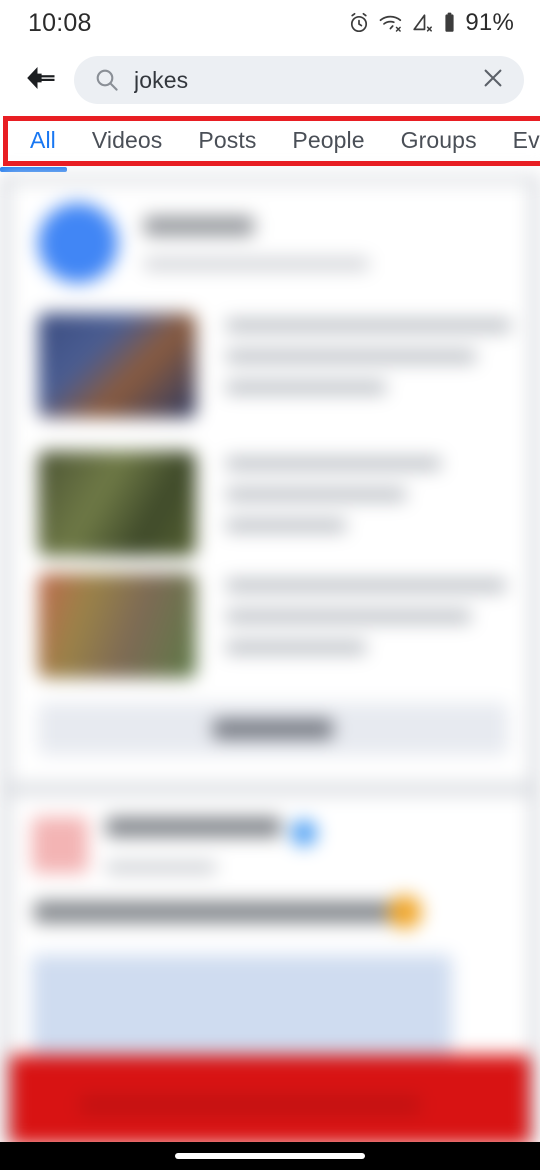  Describe the element at coordinates (391, 23) in the screenshot. I see `wifi-off-icon` at that location.